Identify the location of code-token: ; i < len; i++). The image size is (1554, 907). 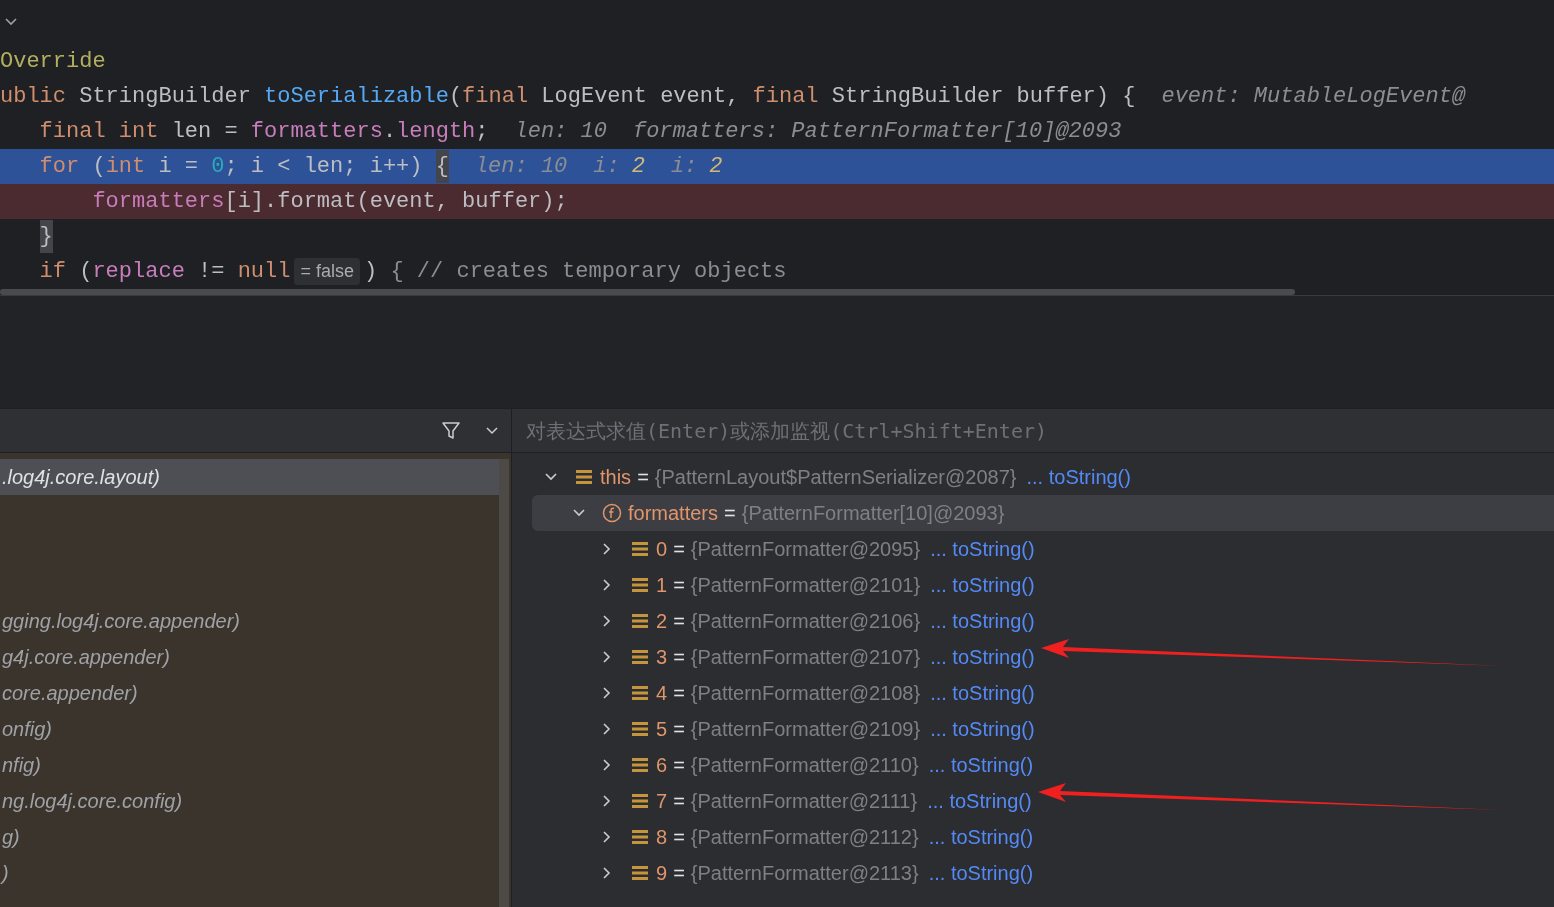
(324, 167).